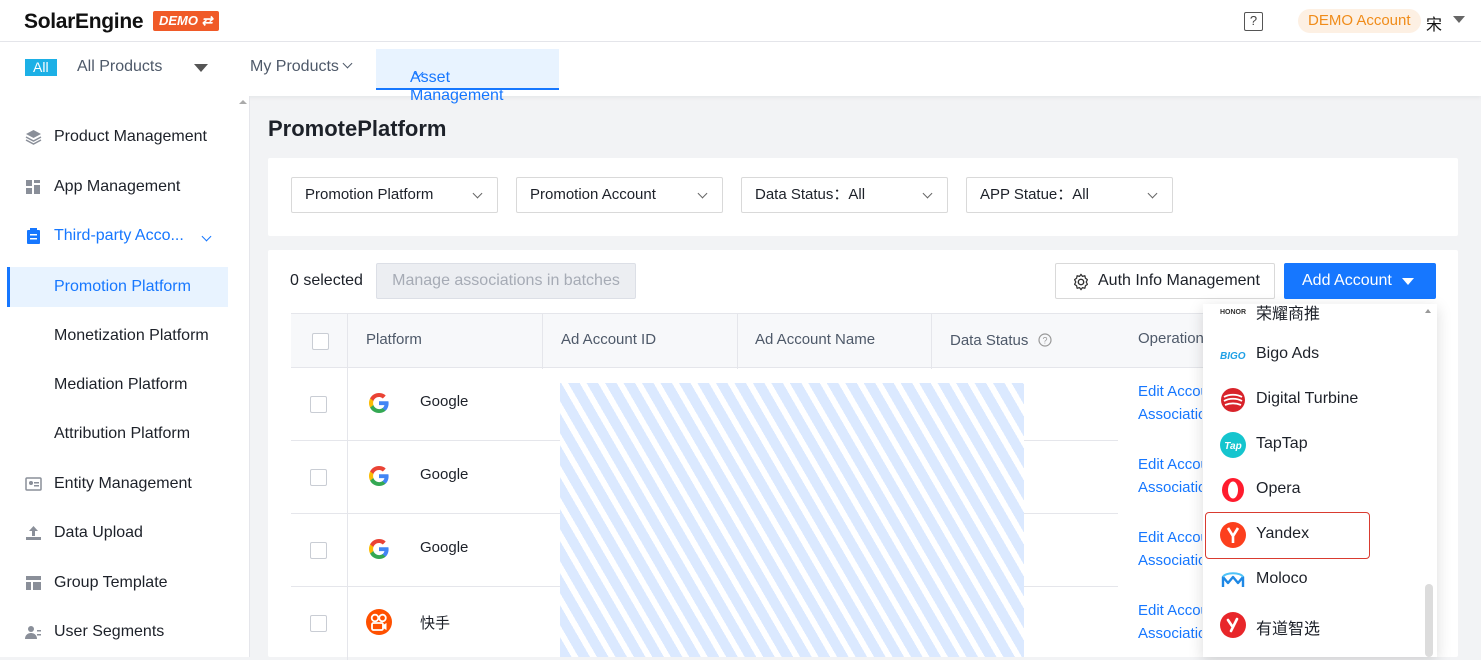  Describe the element at coordinates (1320, 625) in the screenshot. I see `dropdown-item-youdao: 有道智选` at that location.